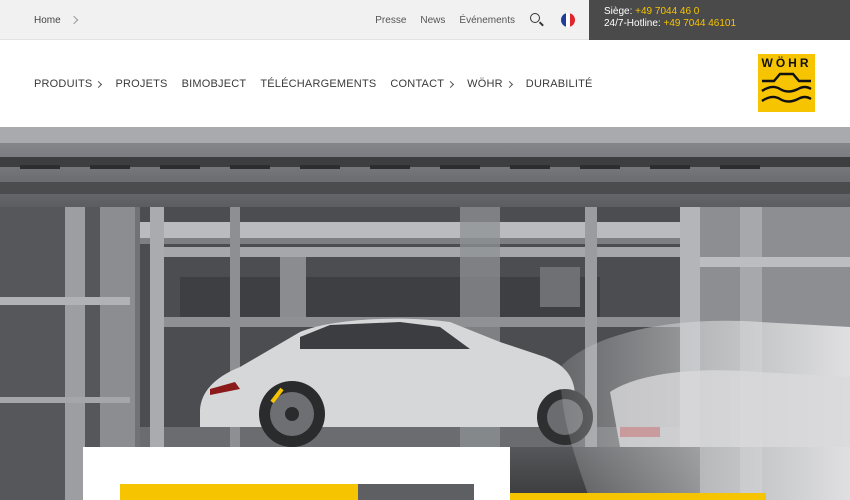  I want to click on nav-item-label: CONTACT, so click(417, 84).